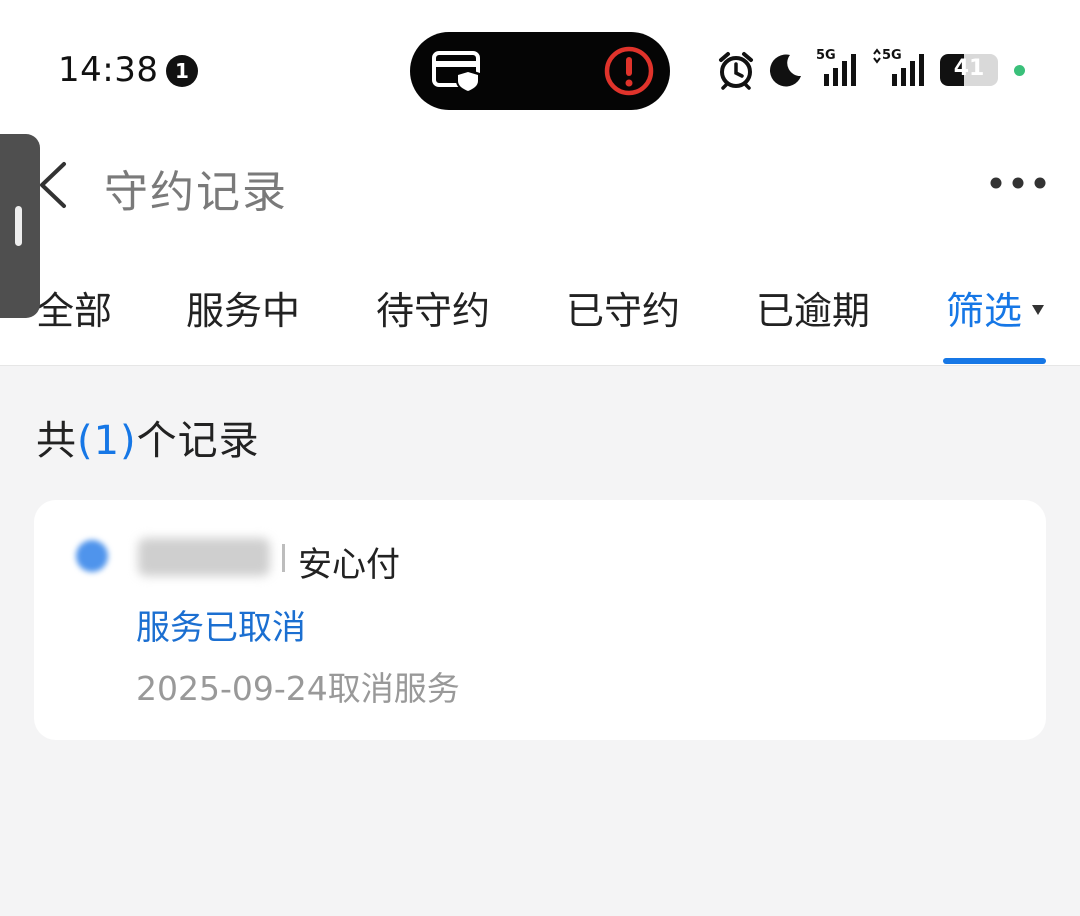 This screenshot has height=916, width=1080. What do you see at coordinates (984, 311) in the screenshot?
I see `tab-filter-label: 筛选` at bounding box center [984, 311].